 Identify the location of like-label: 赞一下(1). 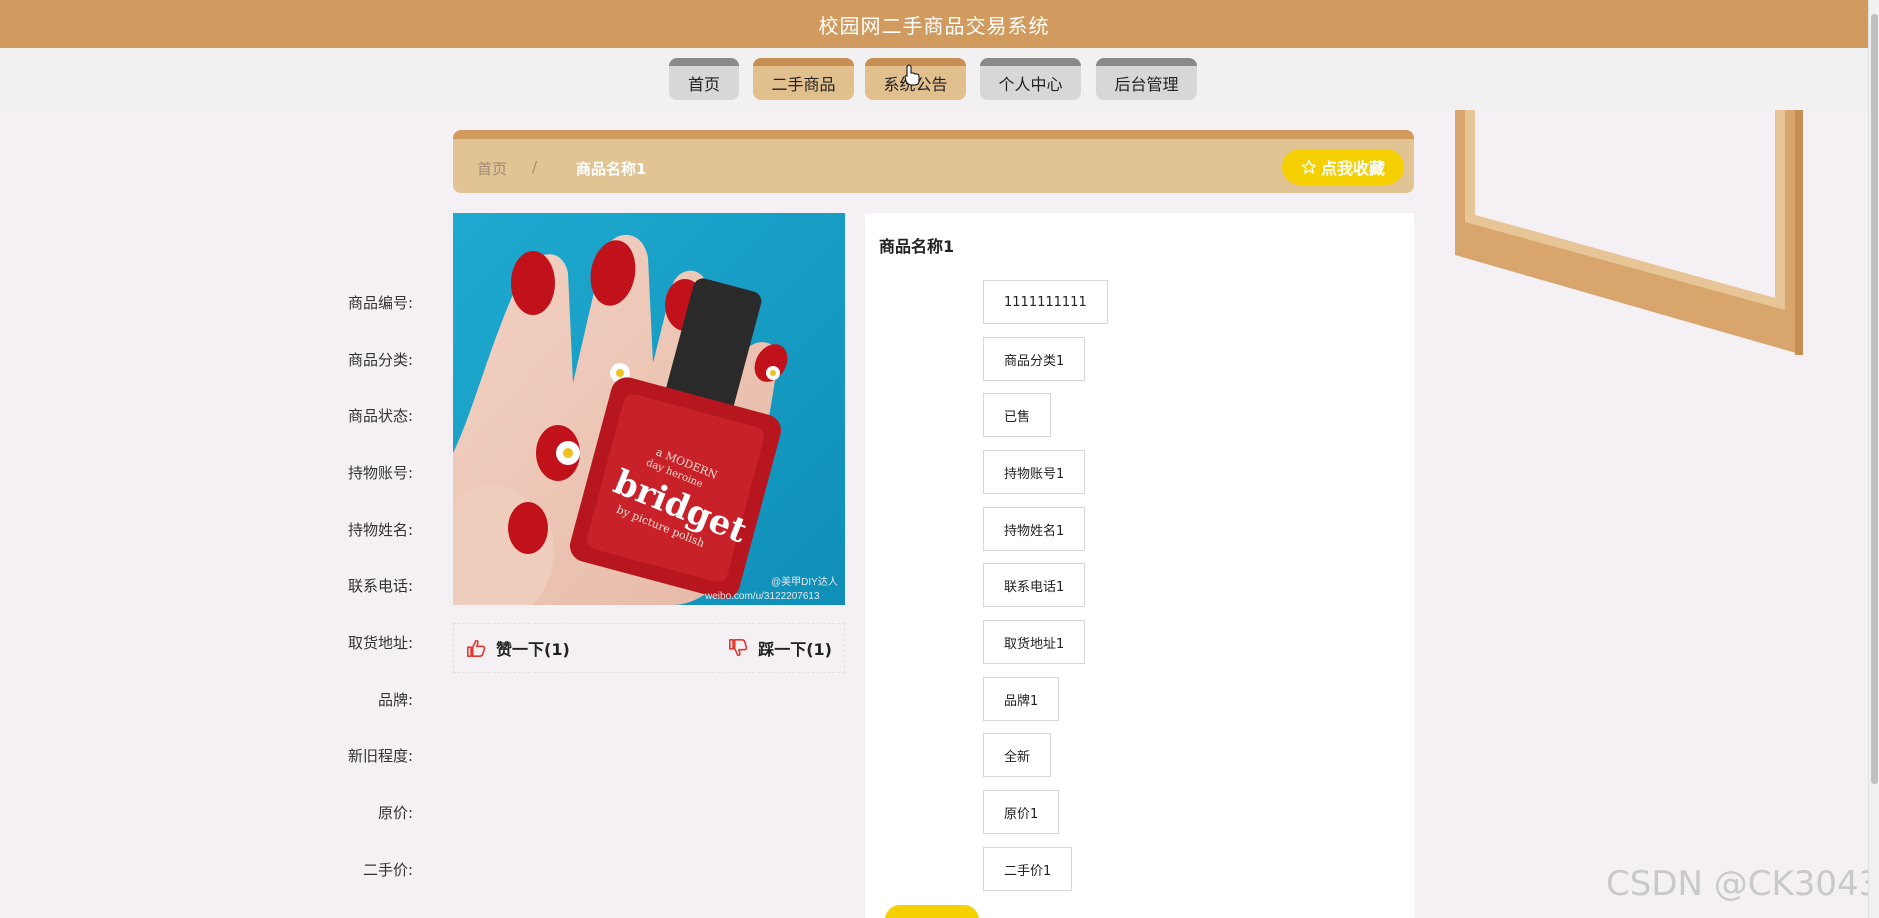
(533, 649).